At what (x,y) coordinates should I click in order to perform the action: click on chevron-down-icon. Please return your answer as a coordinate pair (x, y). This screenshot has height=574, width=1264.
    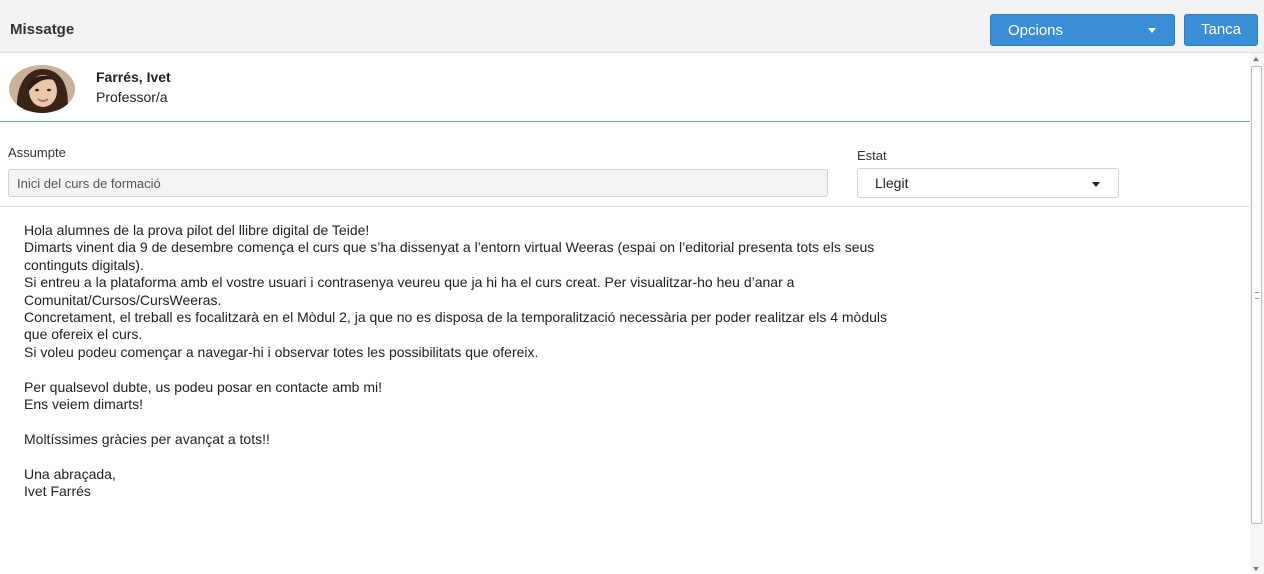
    Looking at the image, I should click on (1096, 184).